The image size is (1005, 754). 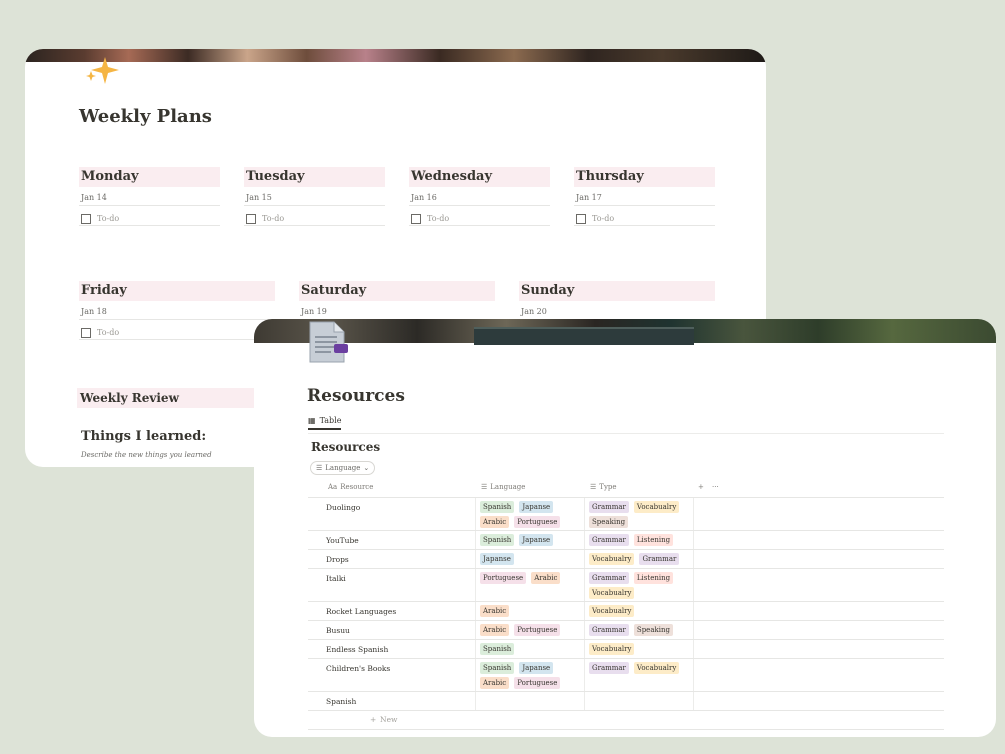 What do you see at coordinates (644, 177) in the screenshot?
I see `day-name: Thursday` at bounding box center [644, 177].